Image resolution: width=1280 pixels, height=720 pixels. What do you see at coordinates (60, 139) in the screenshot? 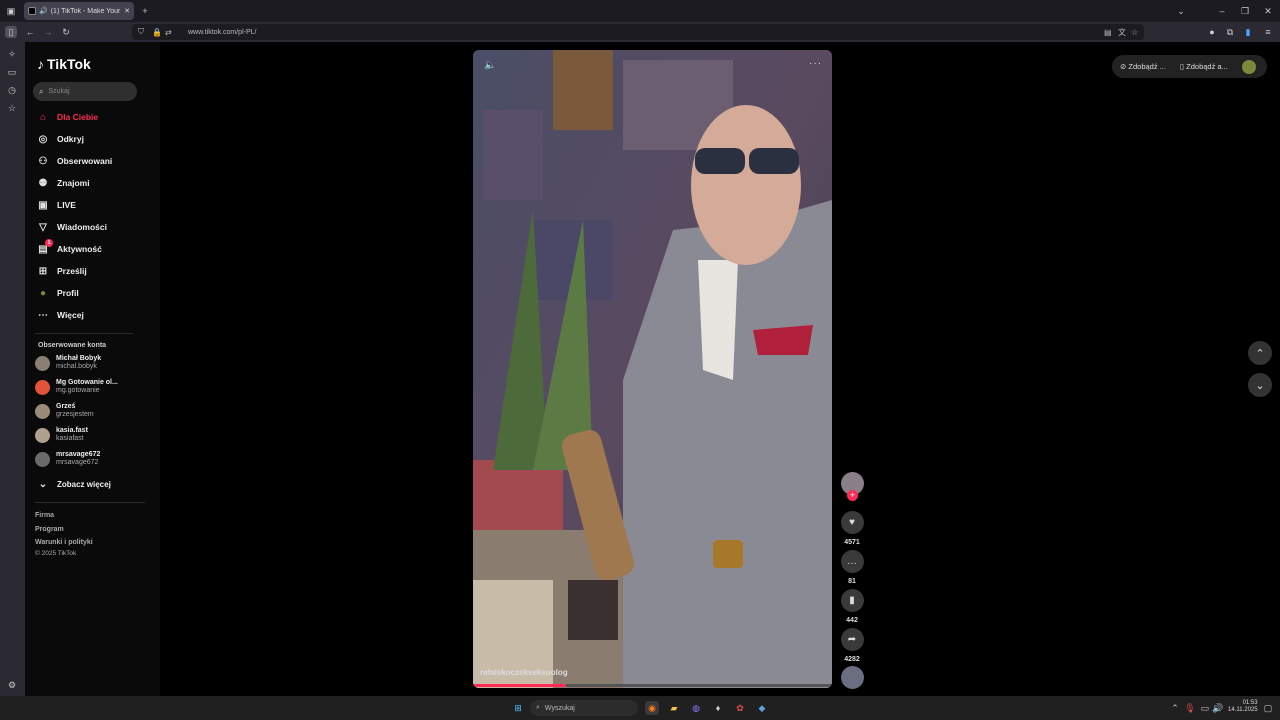
I see `sidebar-item-2: ◎ Odkryj` at bounding box center [60, 139].